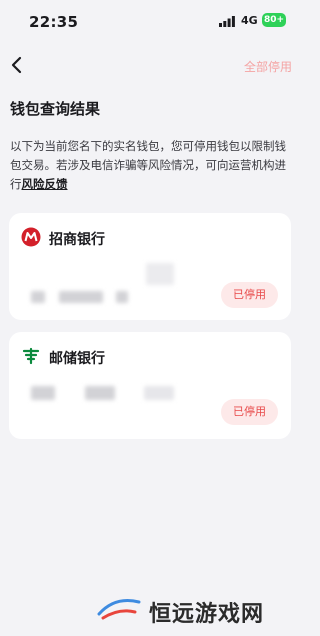  I want to click on site-watermark: 恒远游戏网, so click(195, 610).